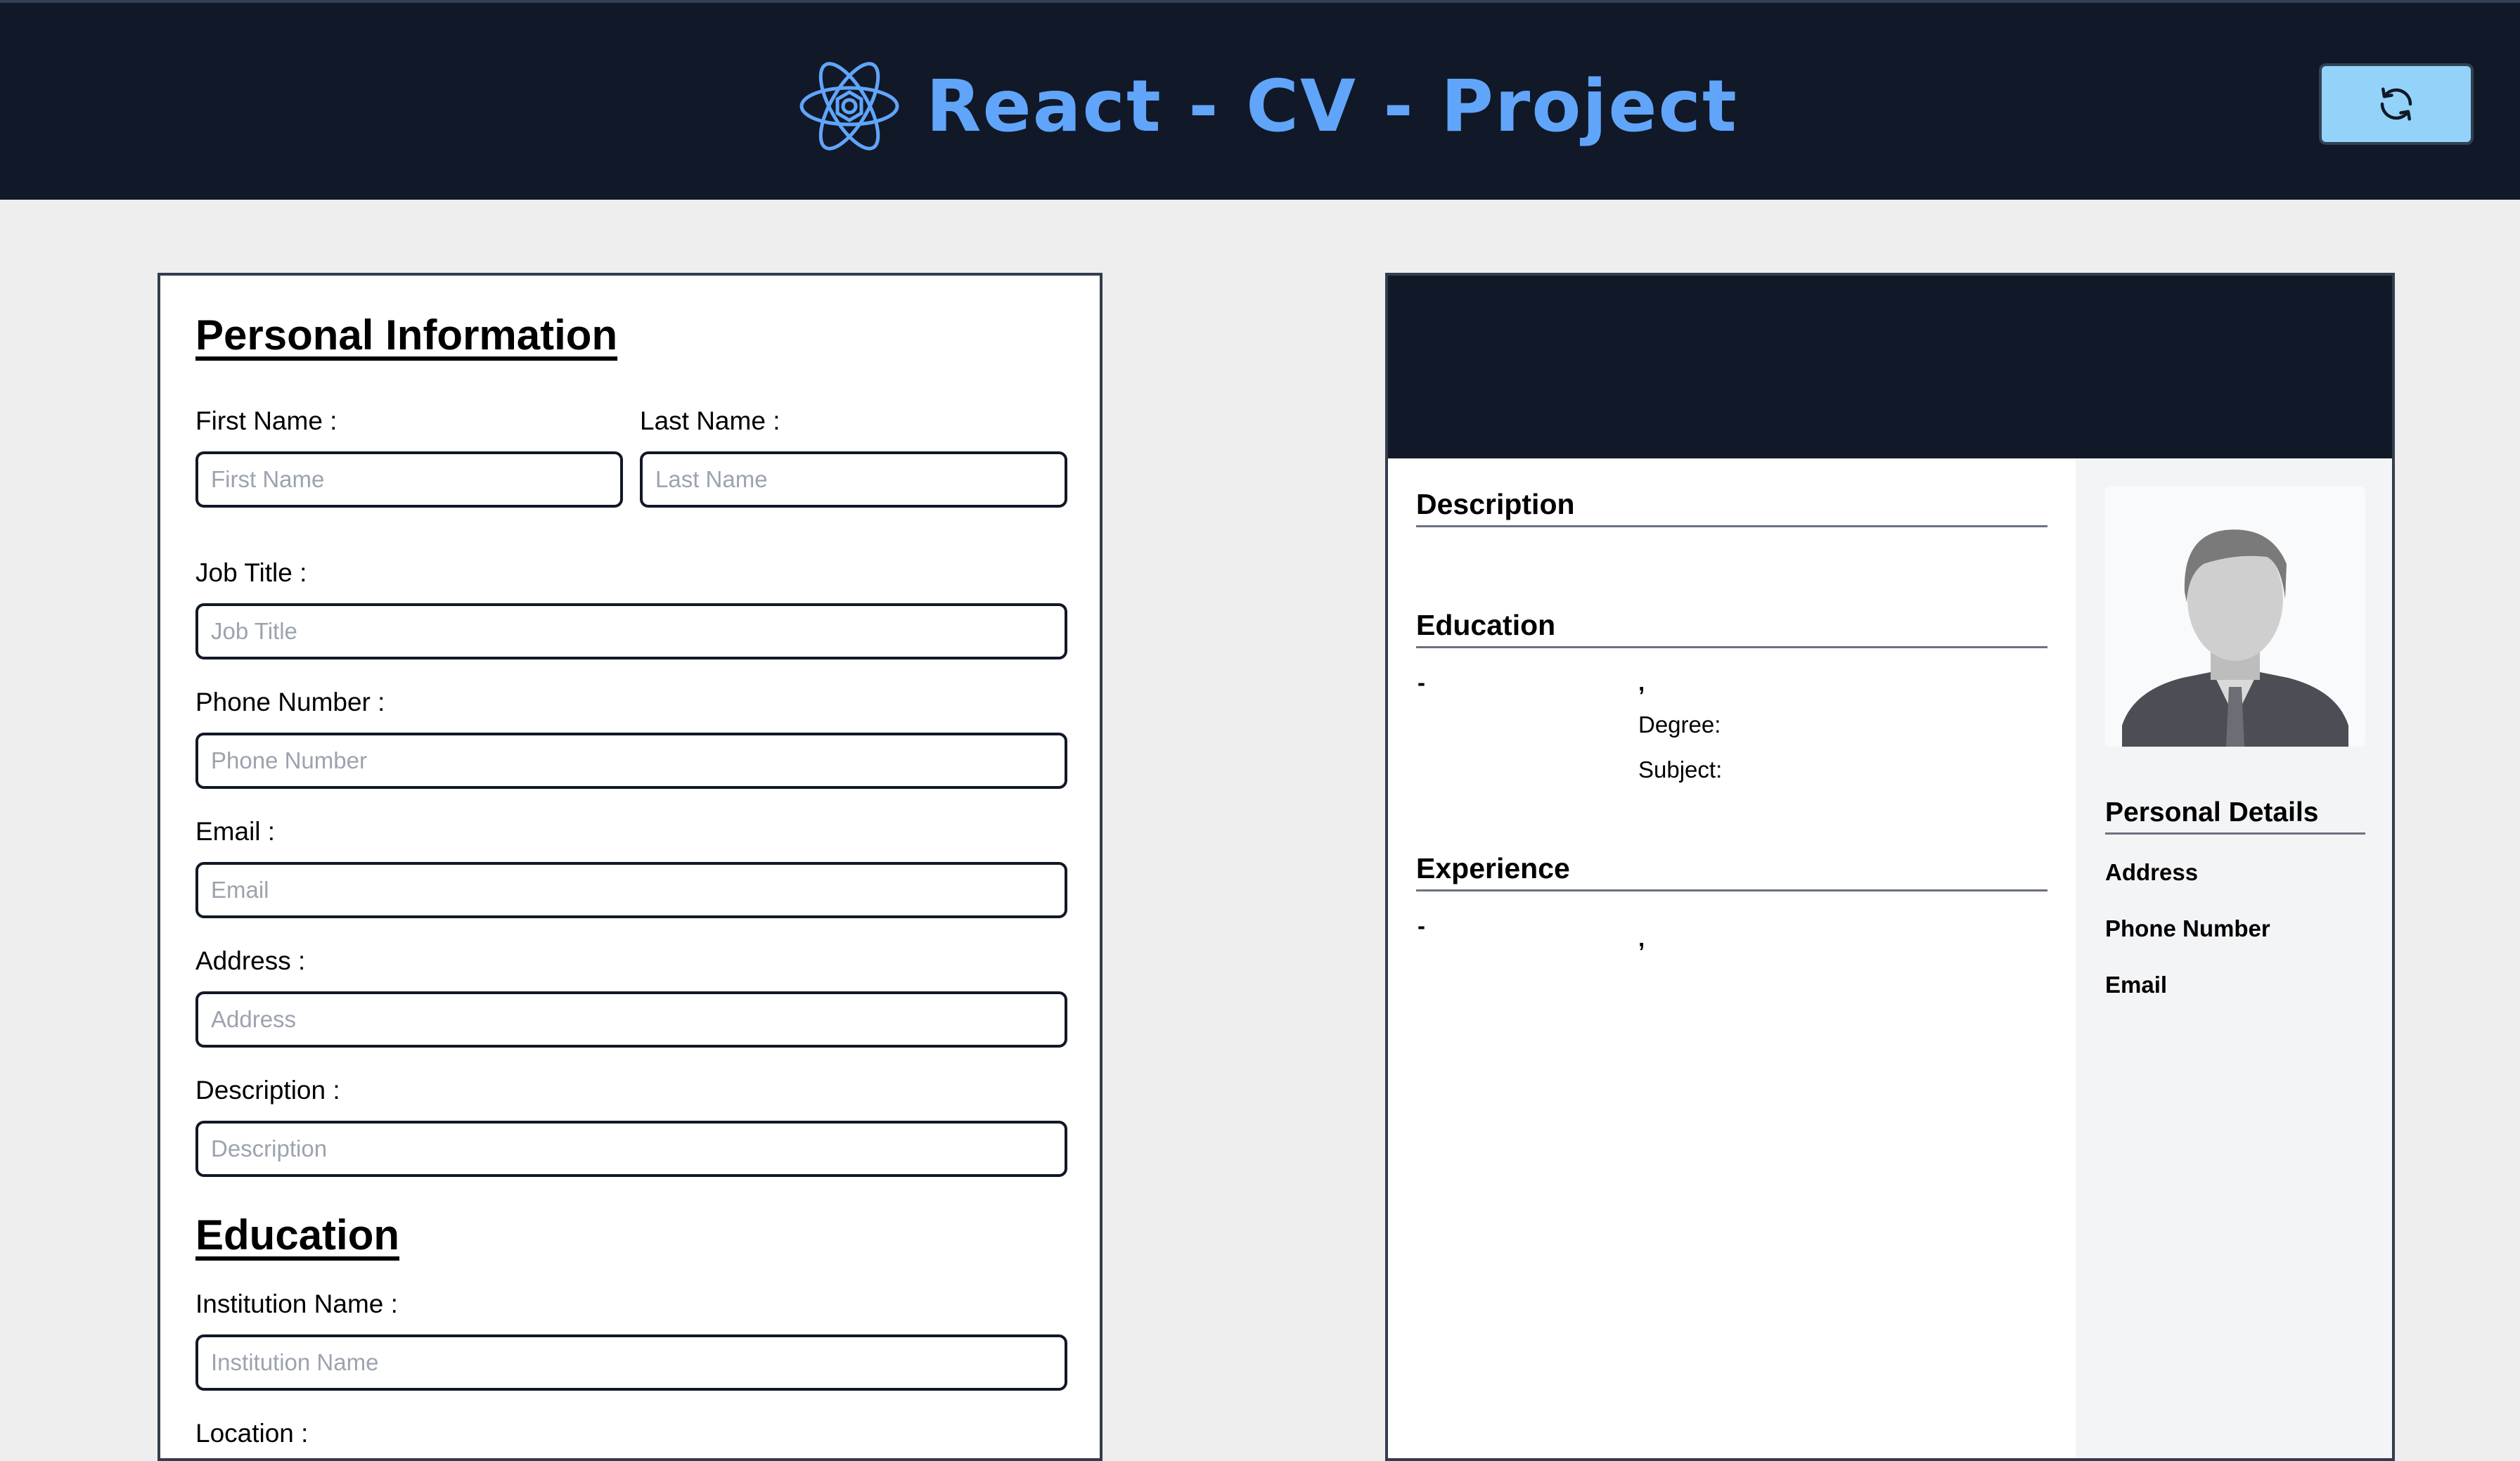  I want to click on details-email-label: Email, so click(2136, 985).